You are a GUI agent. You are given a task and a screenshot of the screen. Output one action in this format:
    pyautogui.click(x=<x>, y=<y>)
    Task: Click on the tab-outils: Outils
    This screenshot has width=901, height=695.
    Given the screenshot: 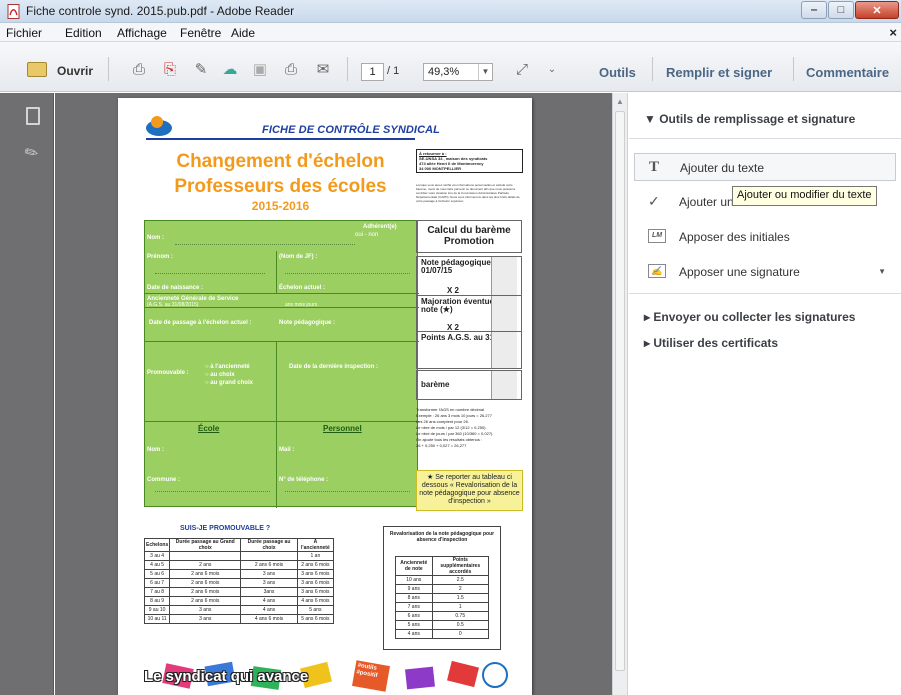 What is the action you would take?
    pyautogui.click(x=617, y=72)
    